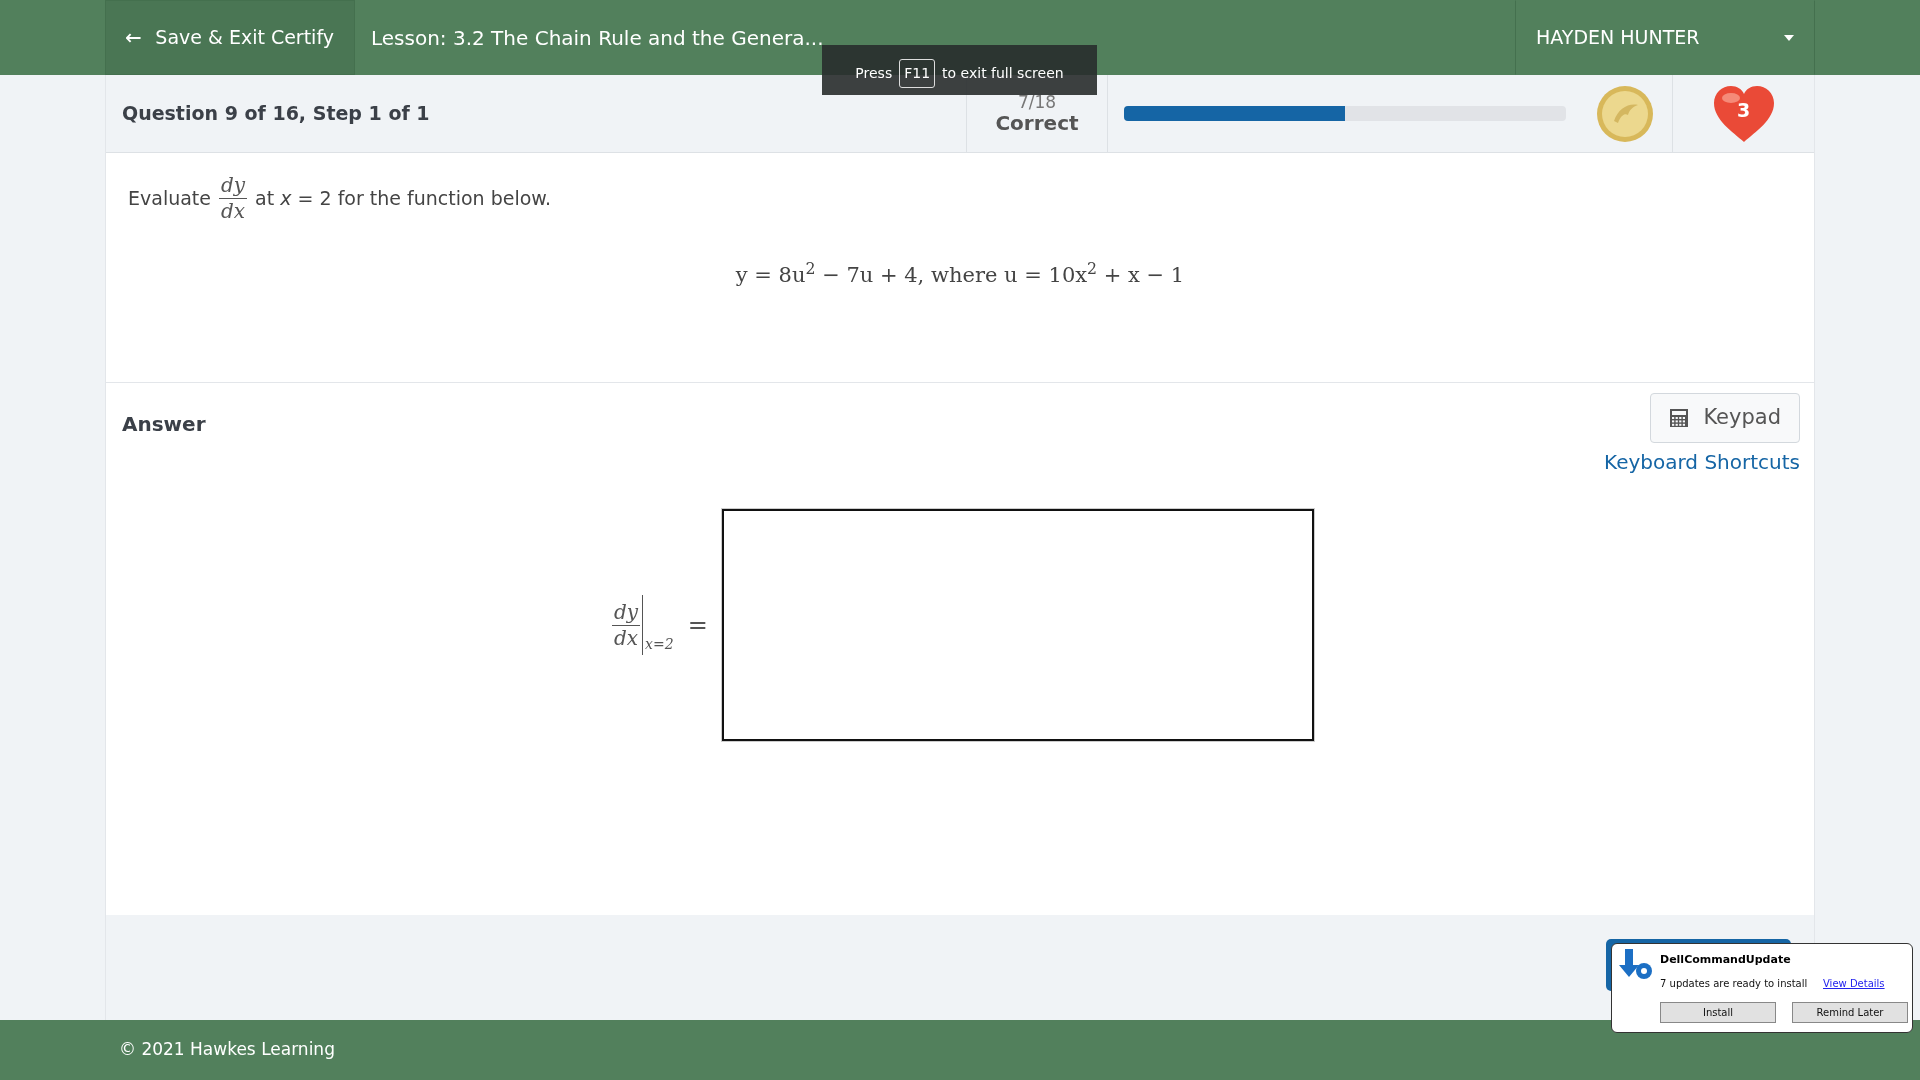 This screenshot has width=1920, height=1080. What do you see at coordinates (164, 424) in the screenshot?
I see `answer-heading: Answer` at bounding box center [164, 424].